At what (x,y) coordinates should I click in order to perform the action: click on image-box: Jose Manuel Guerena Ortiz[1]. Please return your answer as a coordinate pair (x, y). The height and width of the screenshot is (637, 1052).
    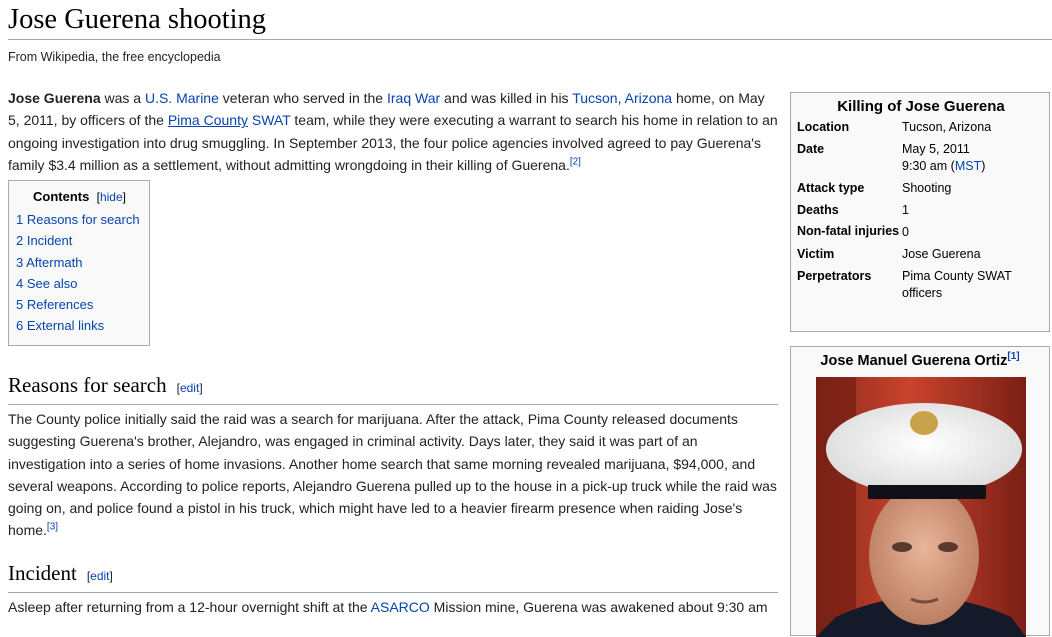
    Looking at the image, I should click on (920, 491).